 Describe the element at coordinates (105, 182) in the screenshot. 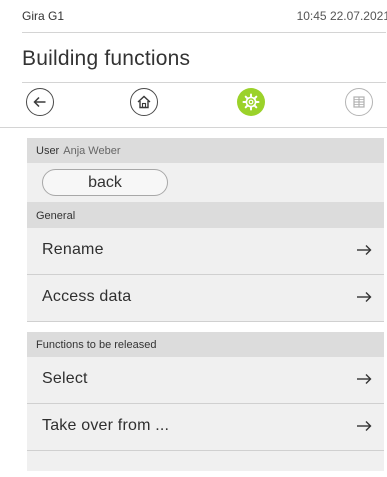

I see `back-button: back` at that location.